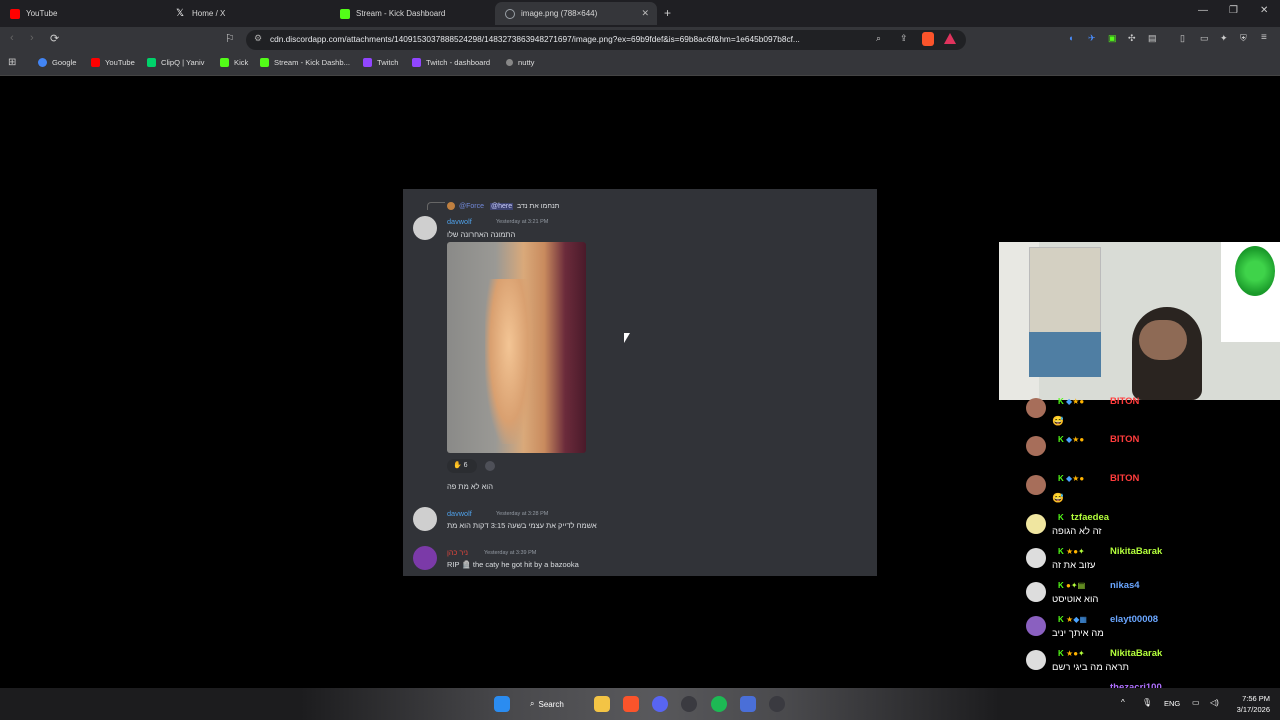 Image resolution: width=1280 pixels, height=720 pixels. What do you see at coordinates (1264, 10) in the screenshot?
I see `close-window-icon: ✕` at bounding box center [1264, 10].